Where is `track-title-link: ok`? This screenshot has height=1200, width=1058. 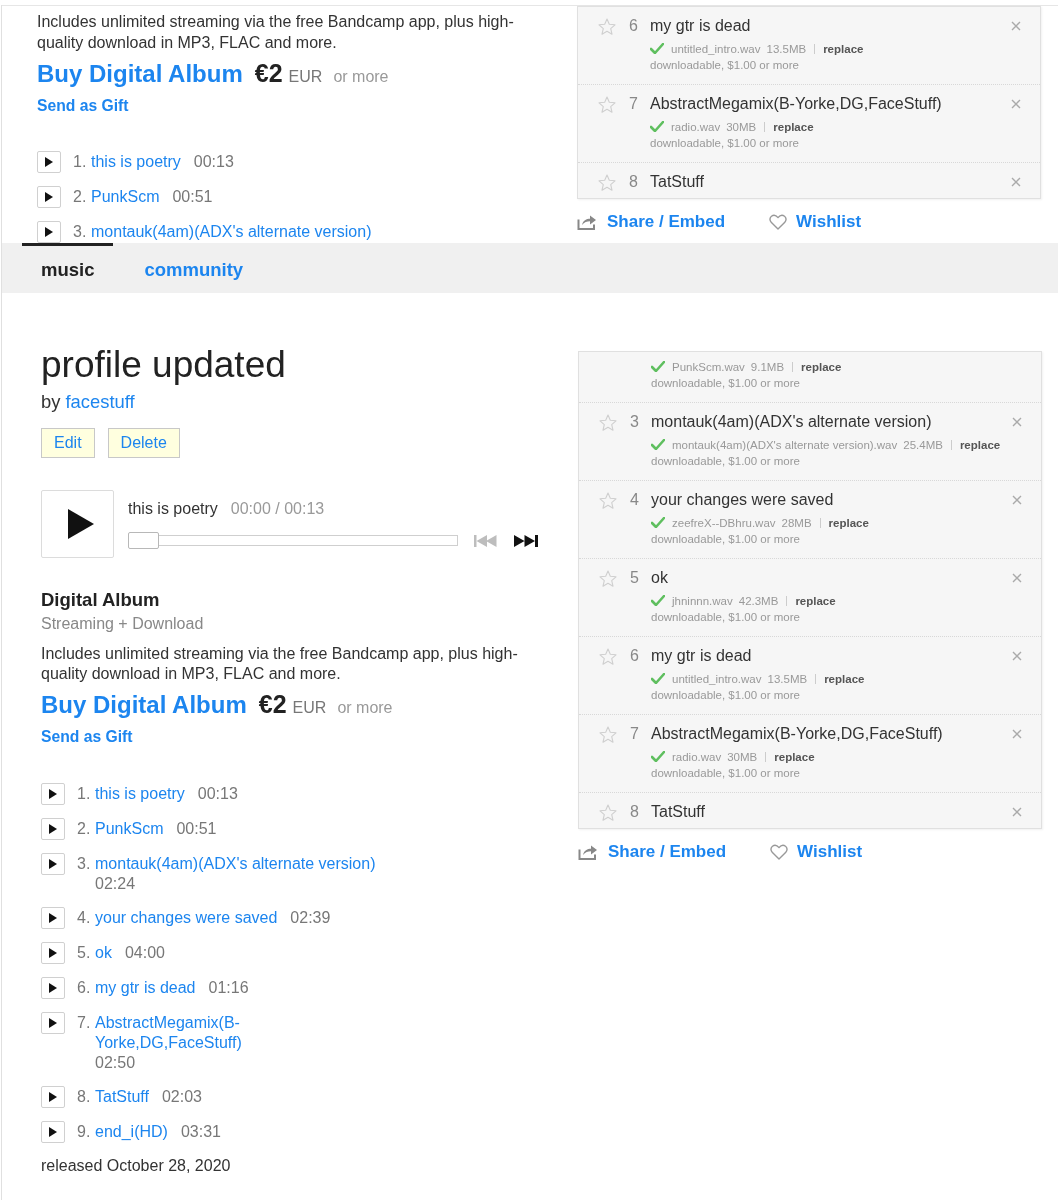
track-title-link: ok is located at coordinates (103, 953).